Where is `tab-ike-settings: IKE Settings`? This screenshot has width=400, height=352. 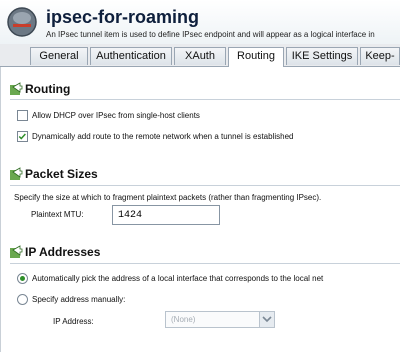
tab-ike-settings: IKE Settings is located at coordinates (322, 56).